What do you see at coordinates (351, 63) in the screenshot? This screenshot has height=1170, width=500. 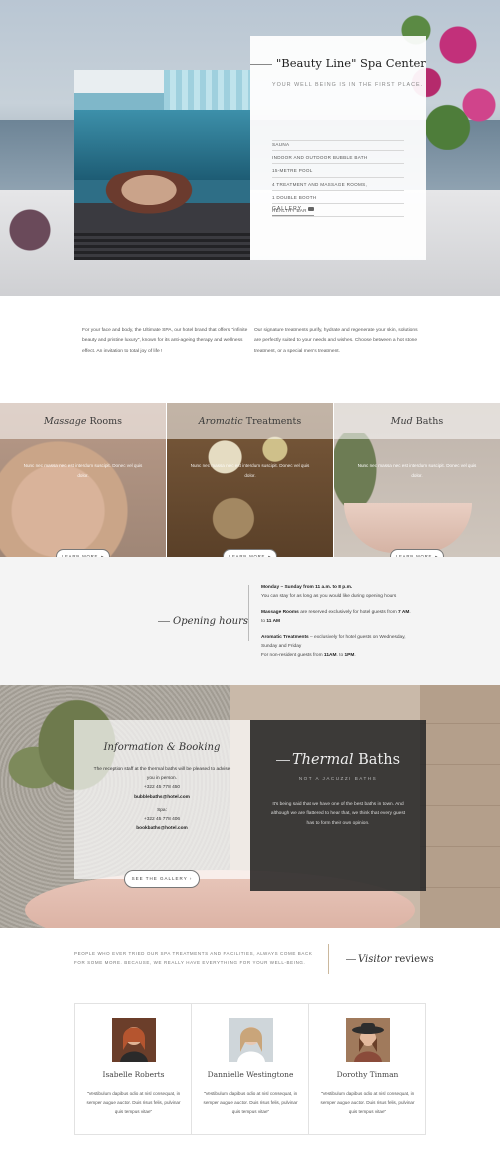 I see `hero-title-text: "Beauty Line" Spa Center` at bounding box center [351, 63].